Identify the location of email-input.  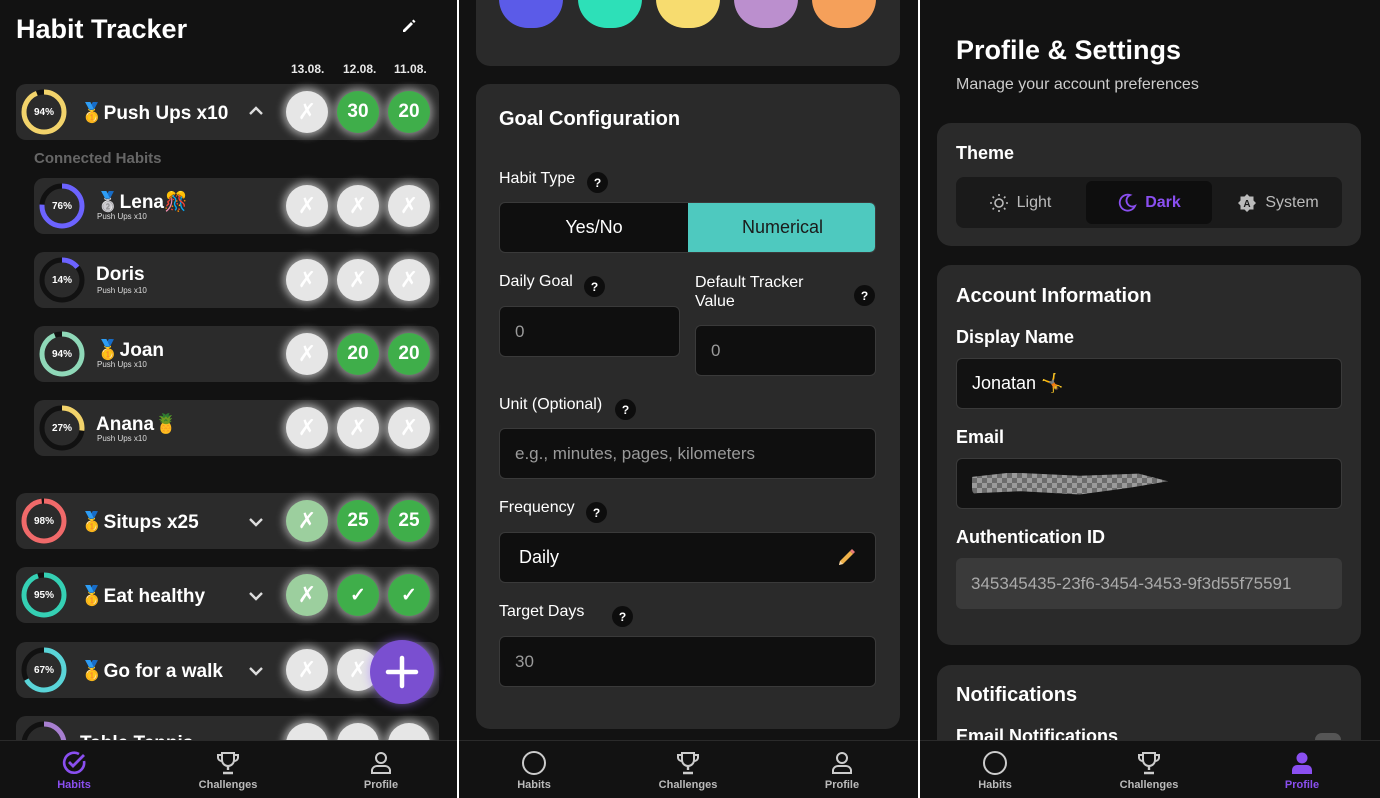
(1149, 483).